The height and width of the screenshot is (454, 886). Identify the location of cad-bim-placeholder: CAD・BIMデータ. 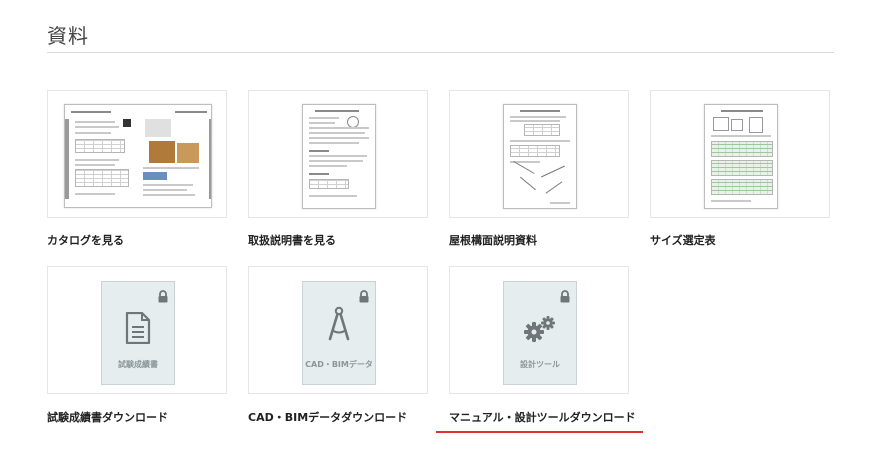
(339, 333).